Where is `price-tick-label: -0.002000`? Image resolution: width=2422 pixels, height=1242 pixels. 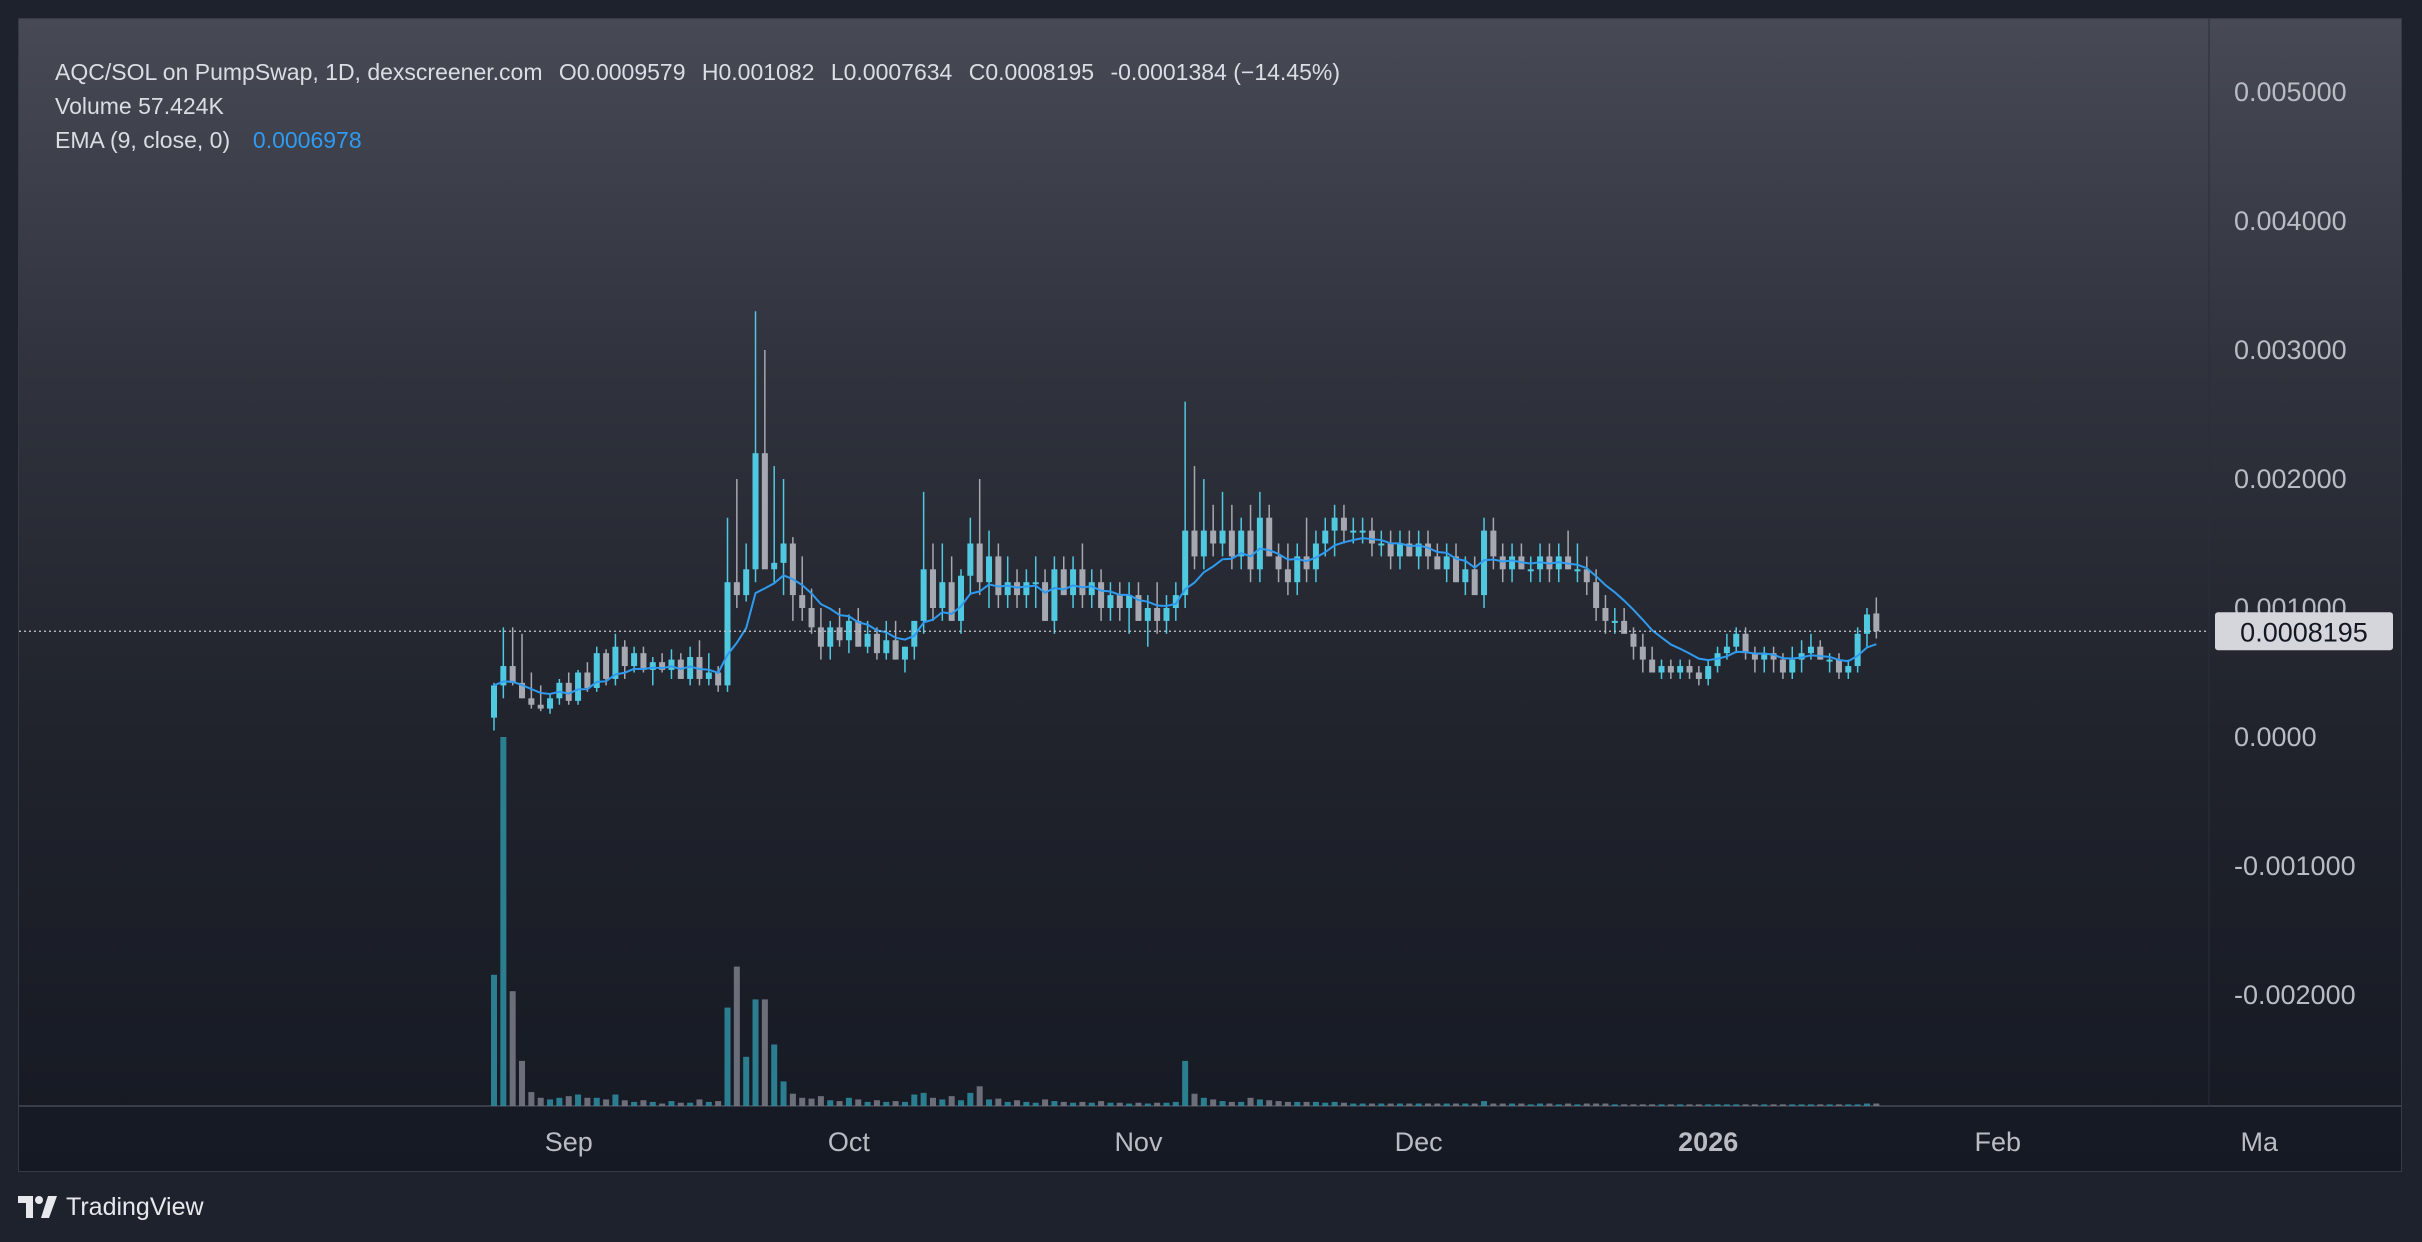
price-tick-label: -0.002000 is located at coordinates (2295, 995).